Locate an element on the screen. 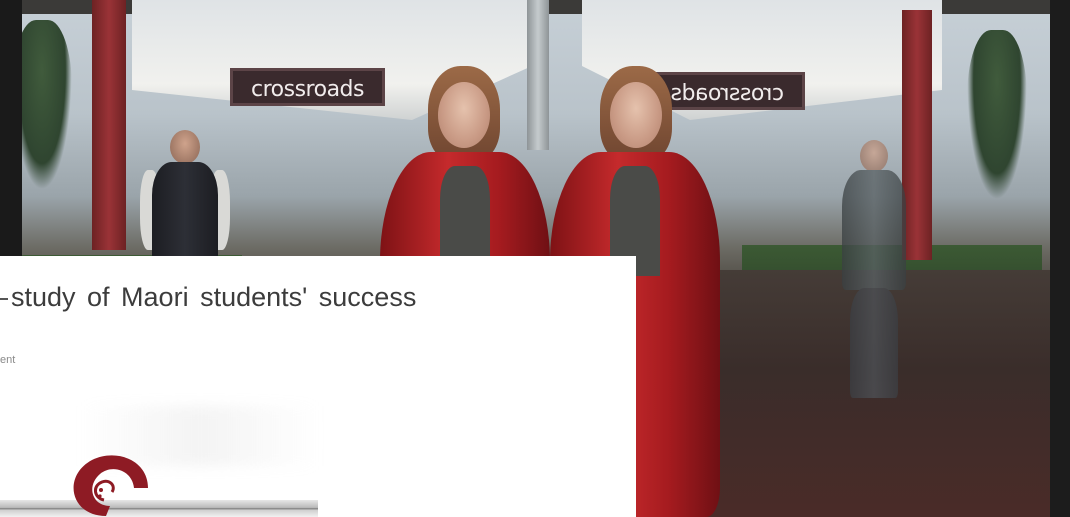  pillar-left is located at coordinates (109, 125).